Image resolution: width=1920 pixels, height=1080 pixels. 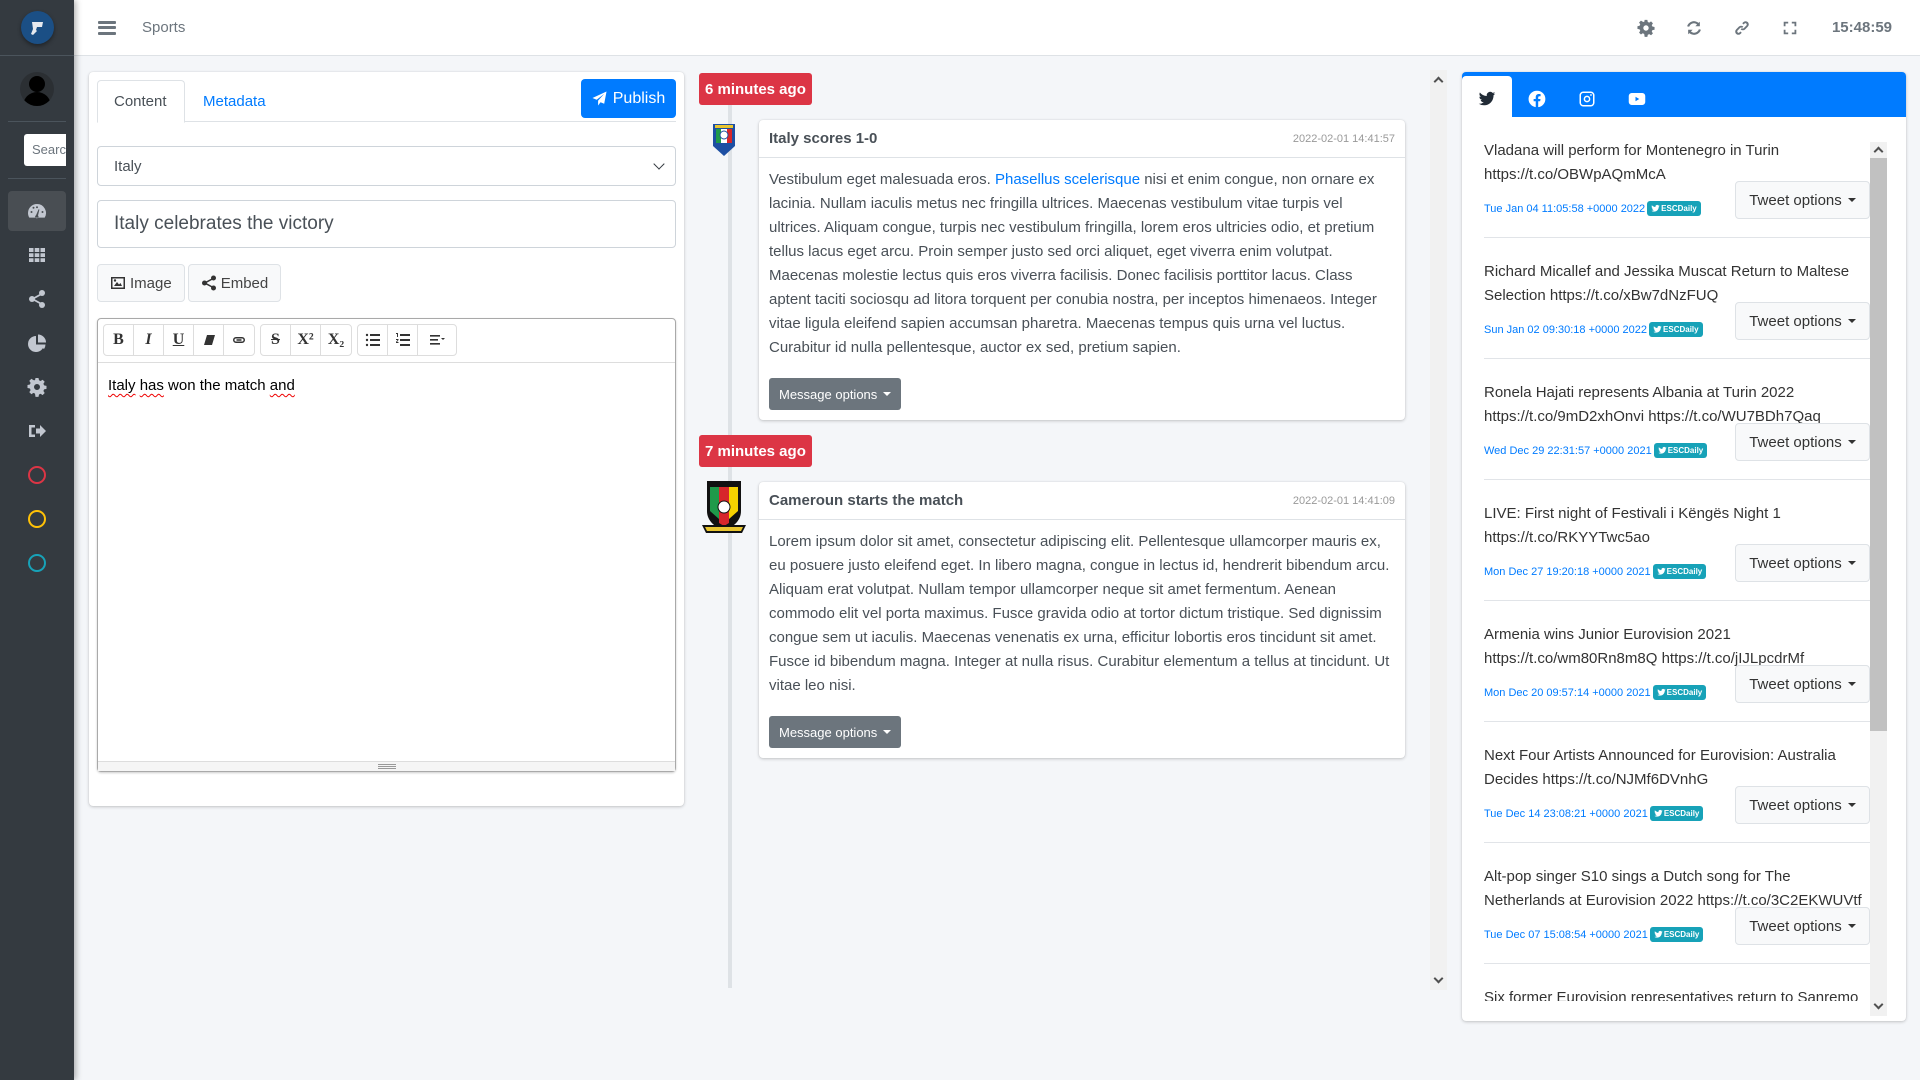 What do you see at coordinates (639, 98) in the screenshot?
I see `publish-label: Publish` at bounding box center [639, 98].